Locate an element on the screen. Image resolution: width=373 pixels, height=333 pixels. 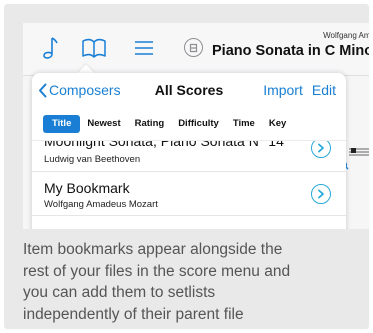
piece-title: Piano Sonata in C Minor, is located at coordinates (290, 51).